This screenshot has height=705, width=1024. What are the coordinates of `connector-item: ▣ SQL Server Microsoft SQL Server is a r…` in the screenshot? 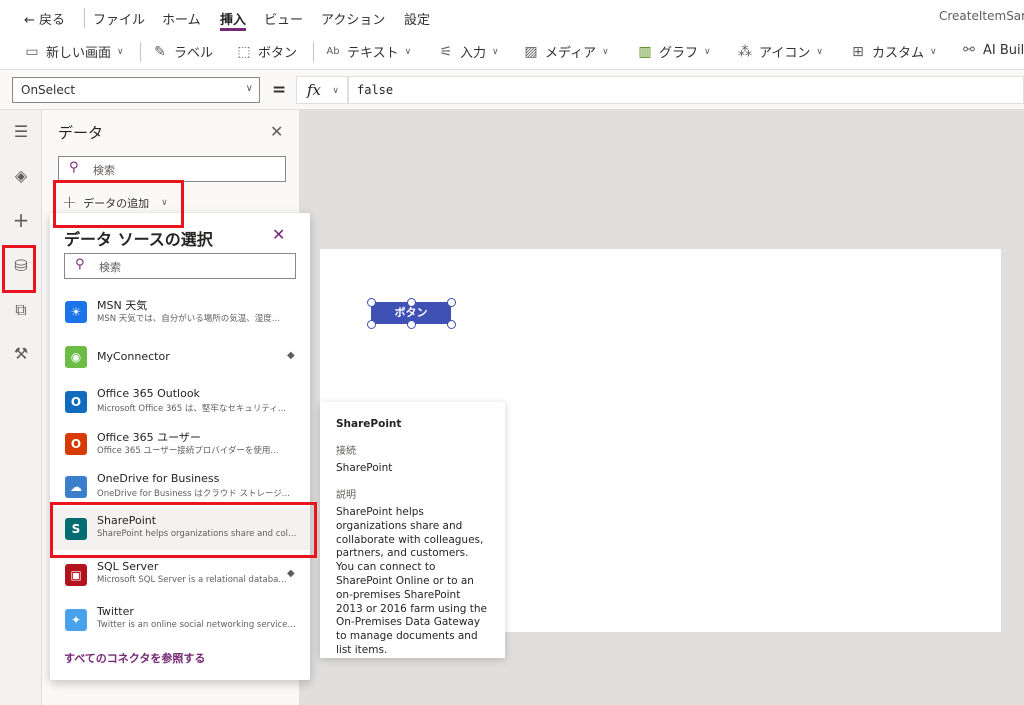 It's located at (180, 575).